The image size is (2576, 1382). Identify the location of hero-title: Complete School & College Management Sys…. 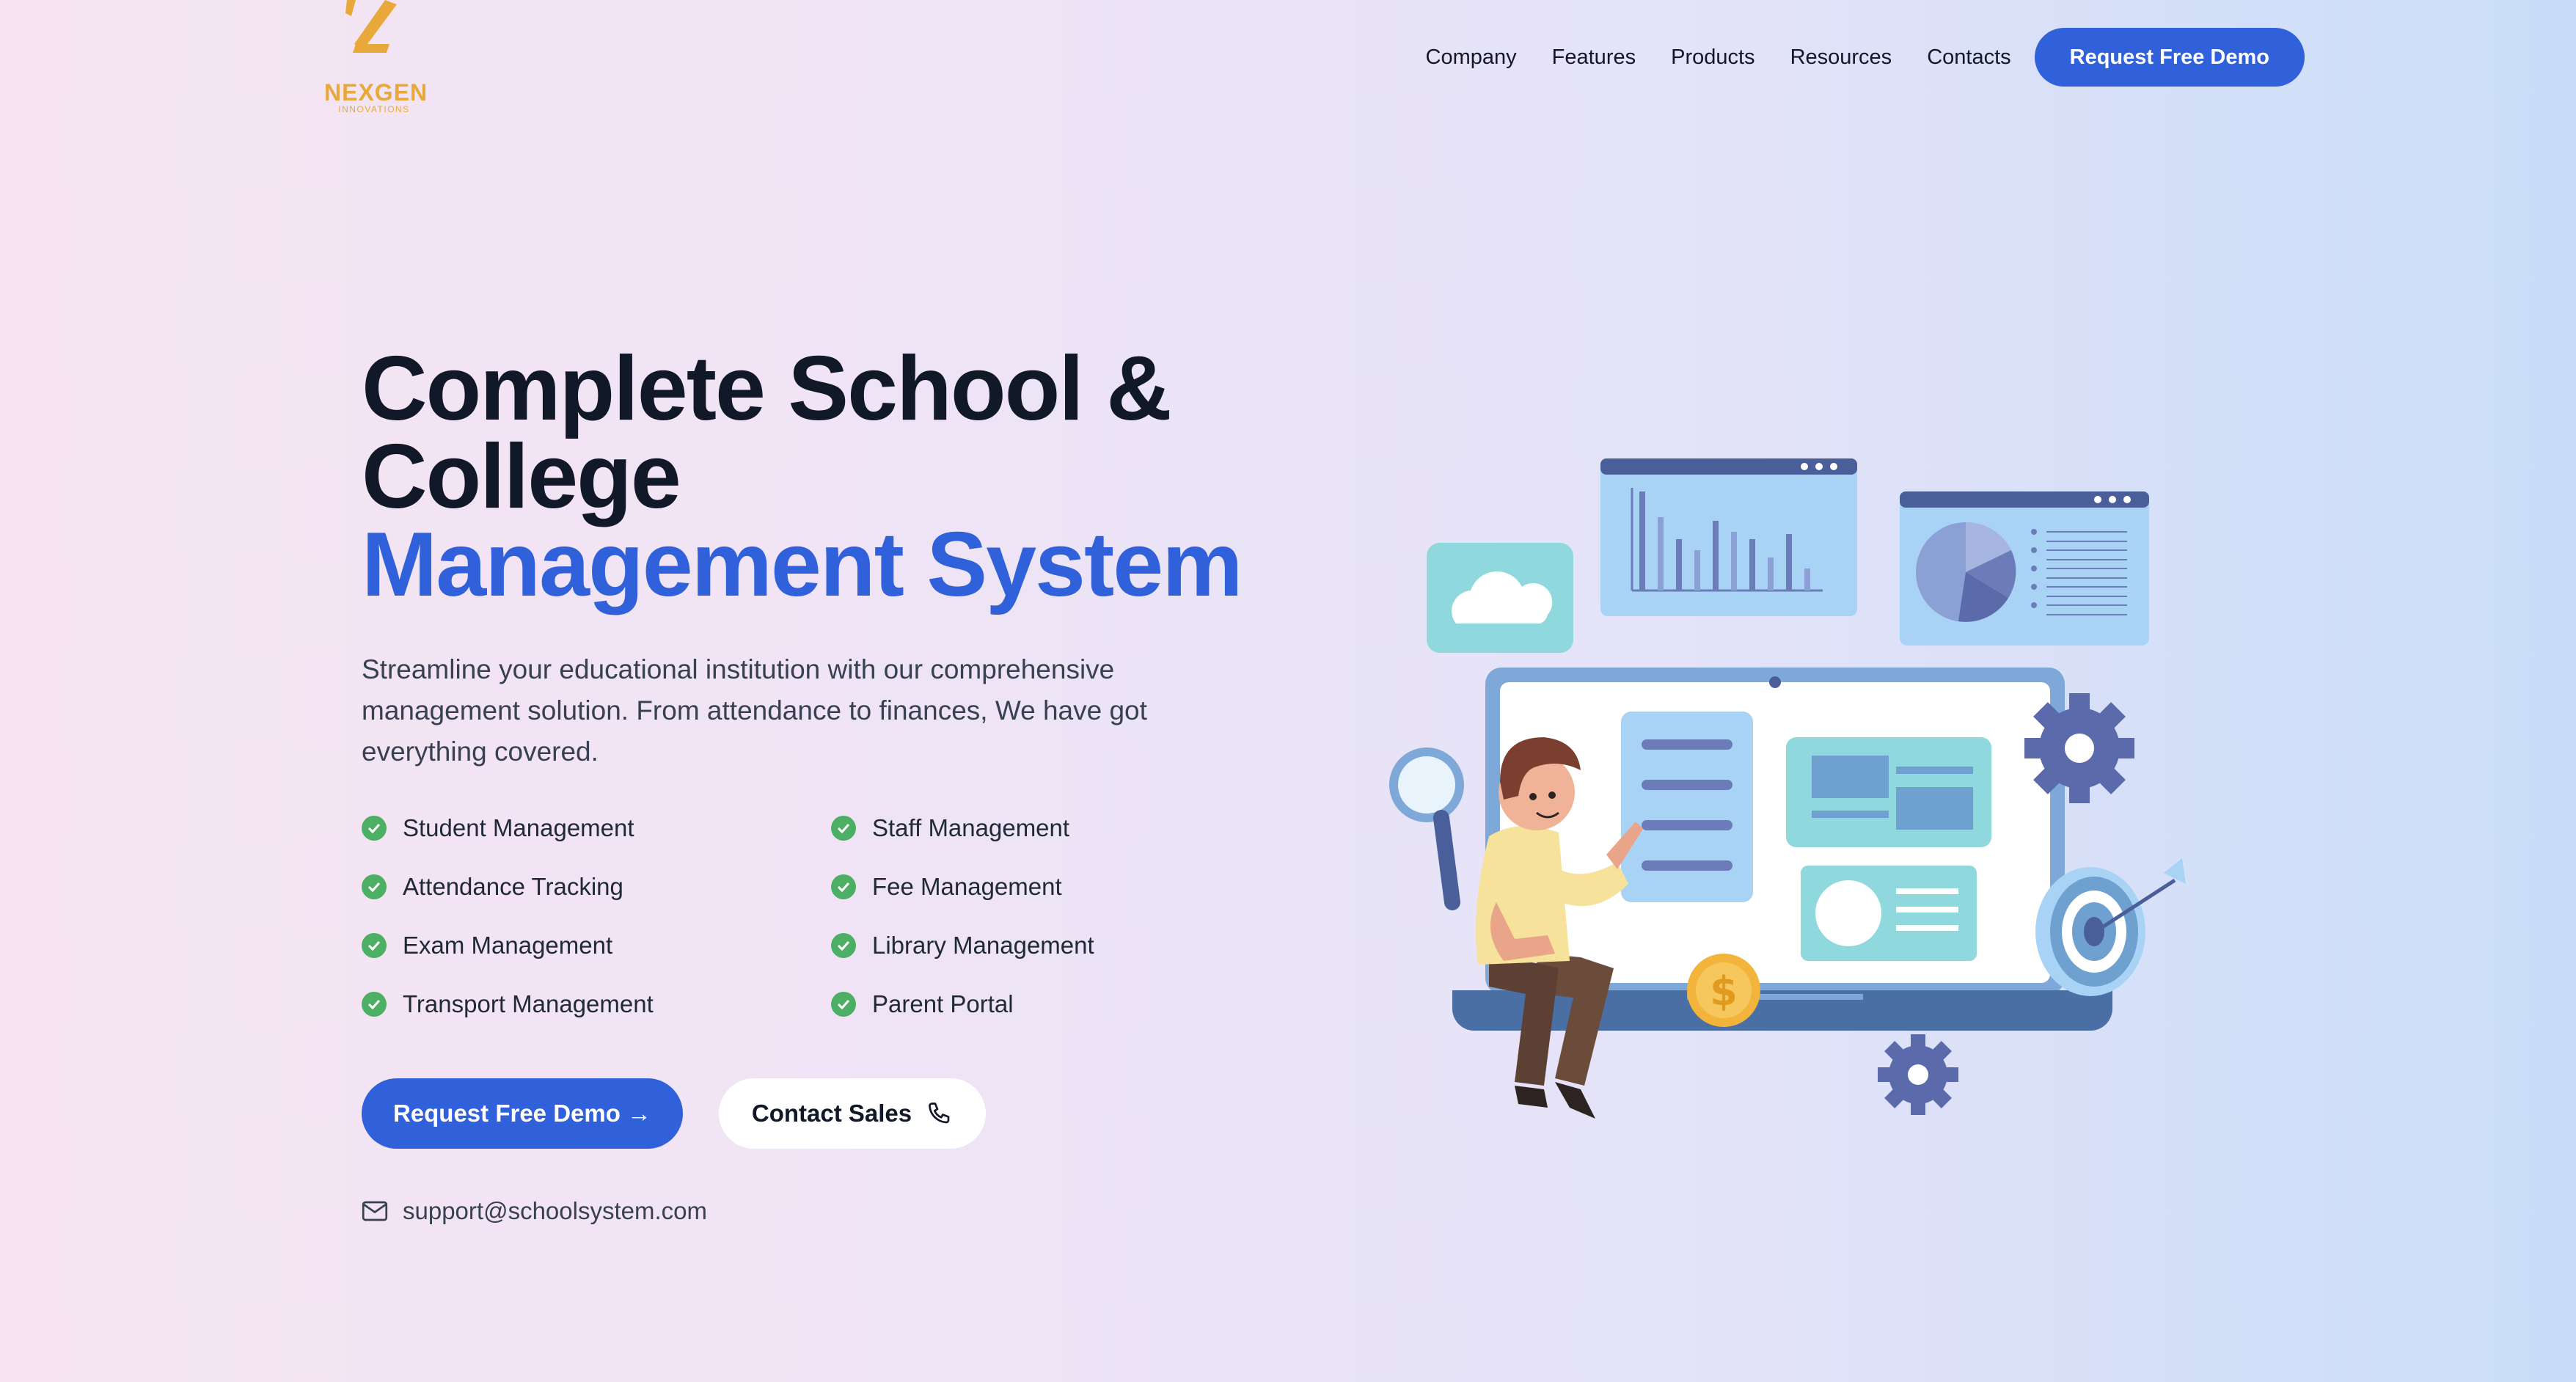
(857, 476).